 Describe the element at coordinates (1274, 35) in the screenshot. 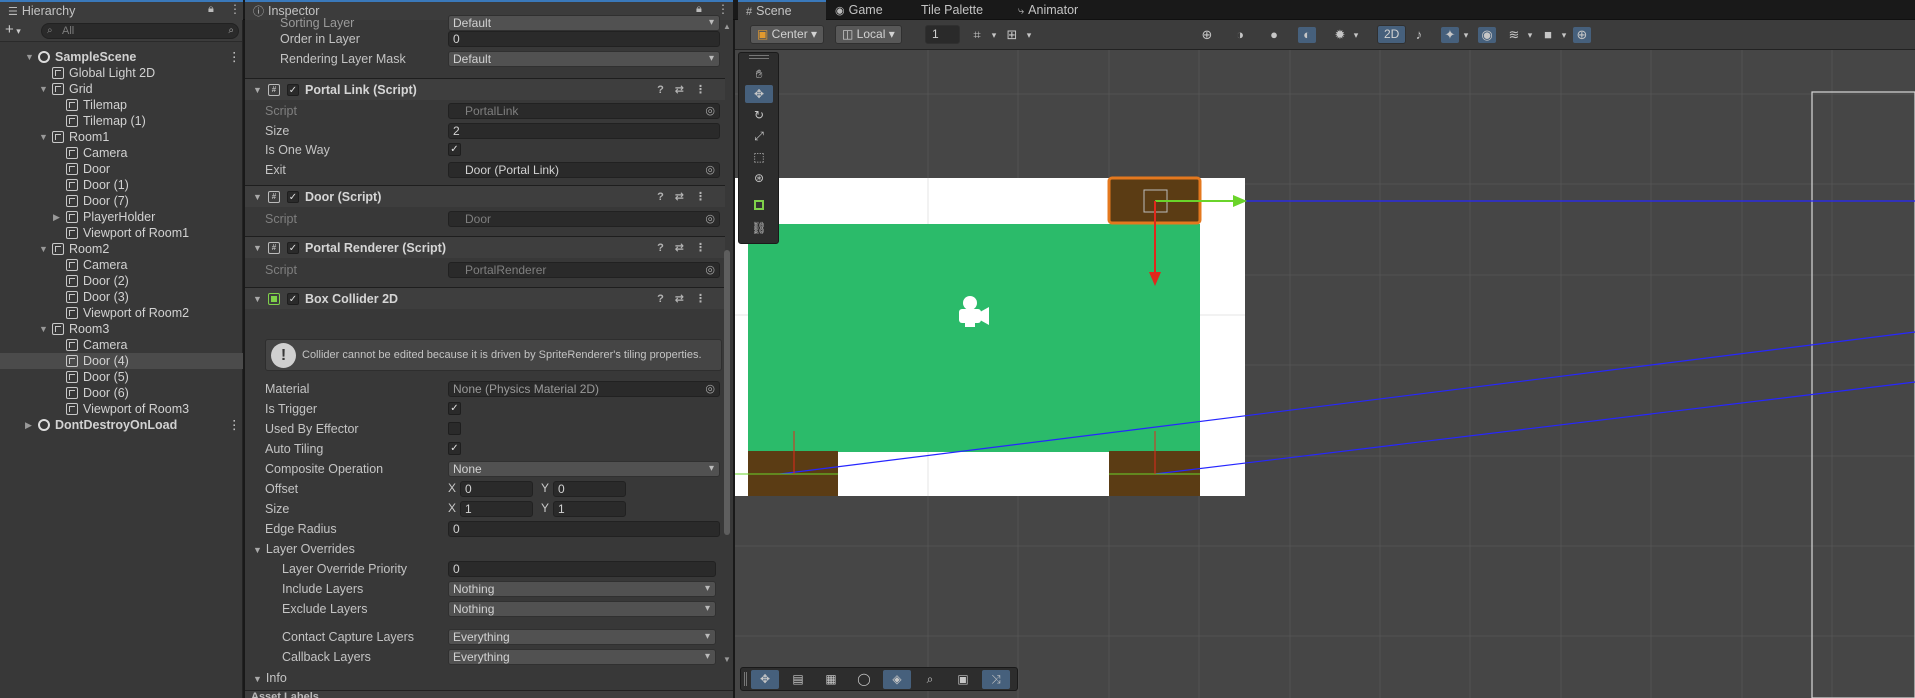

I see `solid-shading-icon: ●` at that location.